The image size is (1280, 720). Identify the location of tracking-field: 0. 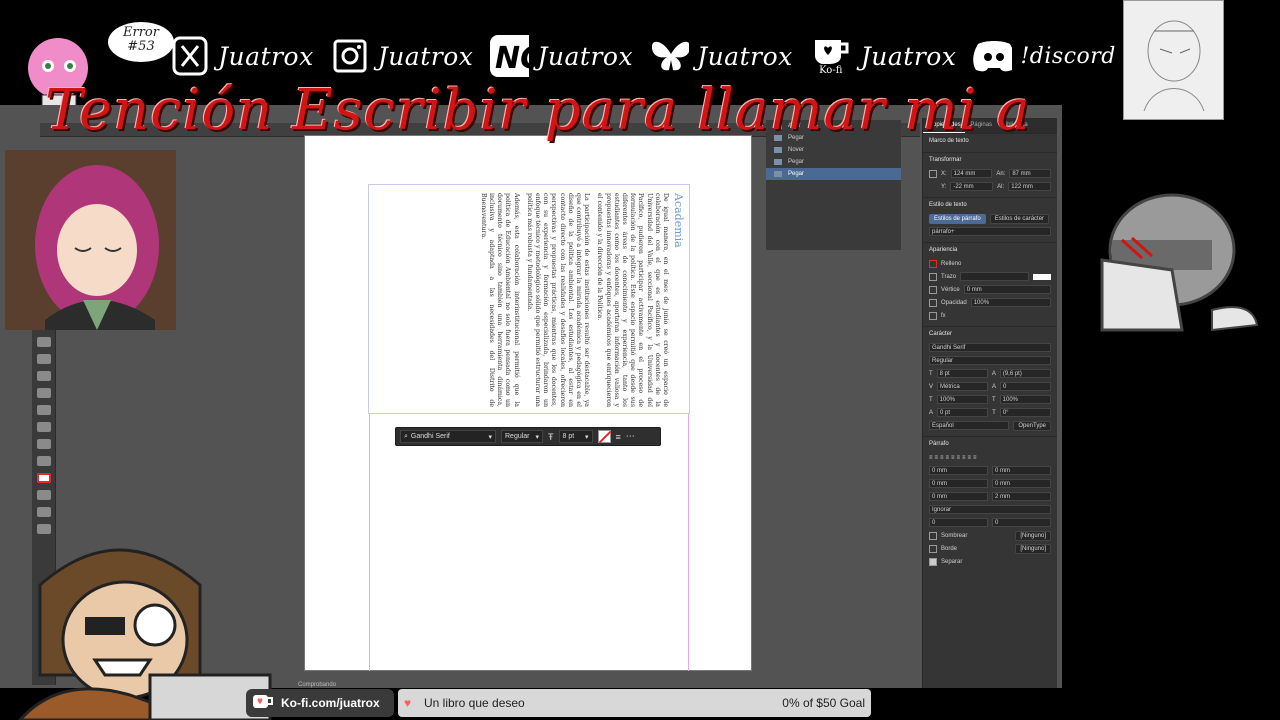
(1025, 386).